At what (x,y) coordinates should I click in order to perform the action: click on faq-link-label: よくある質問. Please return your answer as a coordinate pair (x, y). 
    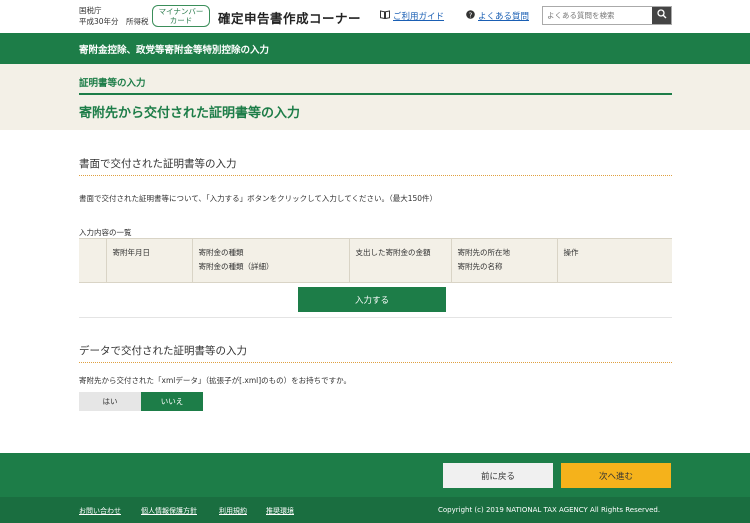
    Looking at the image, I should click on (504, 17).